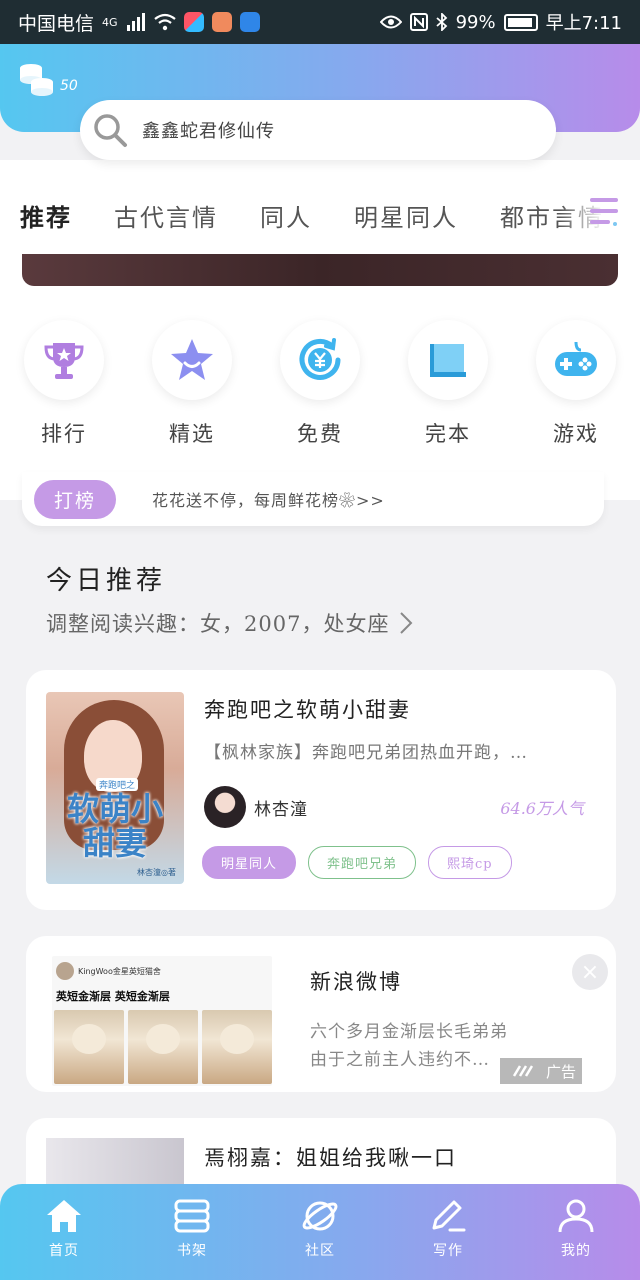 The height and width of the screenshot is (1280, 640). I want to click on category-games: 游戏, so click(576, 384).